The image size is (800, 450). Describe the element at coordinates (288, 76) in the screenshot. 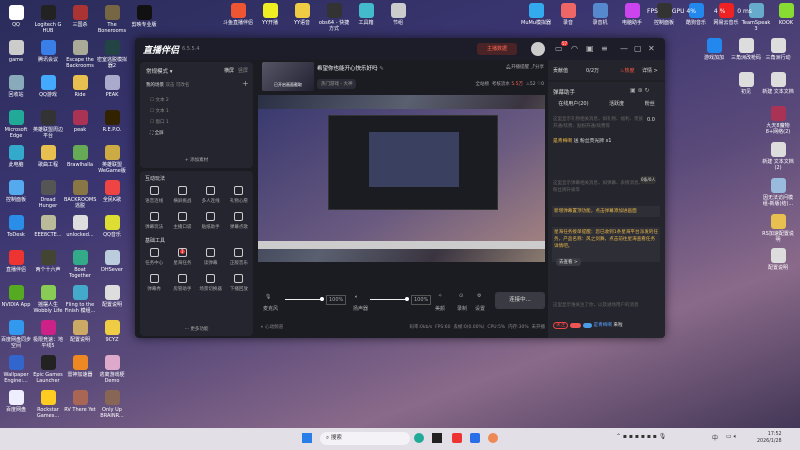

I see `cover-thumbnail: 已开启画面截取` at that location.